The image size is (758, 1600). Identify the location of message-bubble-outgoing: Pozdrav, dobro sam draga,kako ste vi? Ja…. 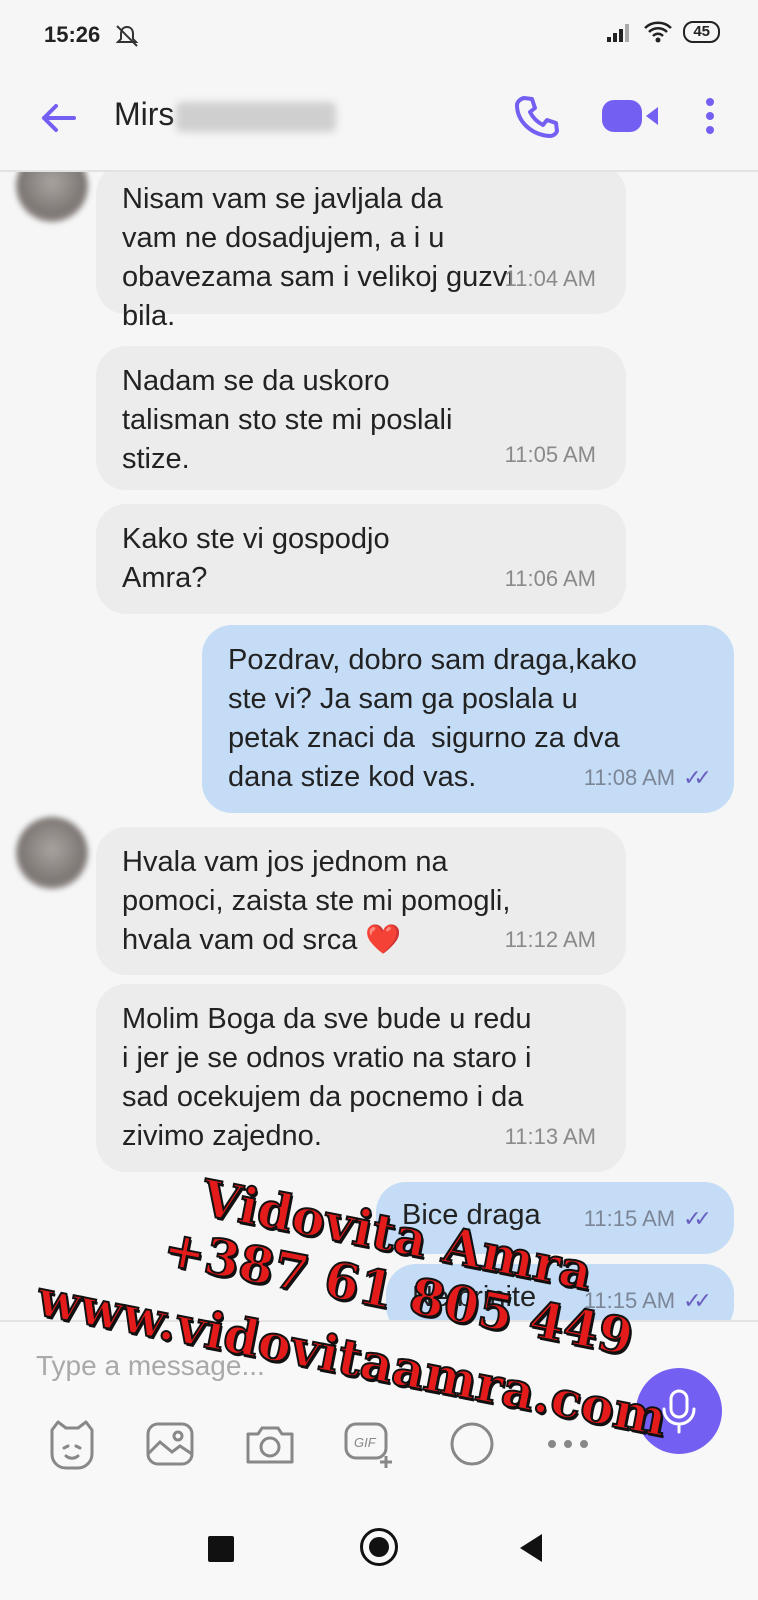
(468, 719).